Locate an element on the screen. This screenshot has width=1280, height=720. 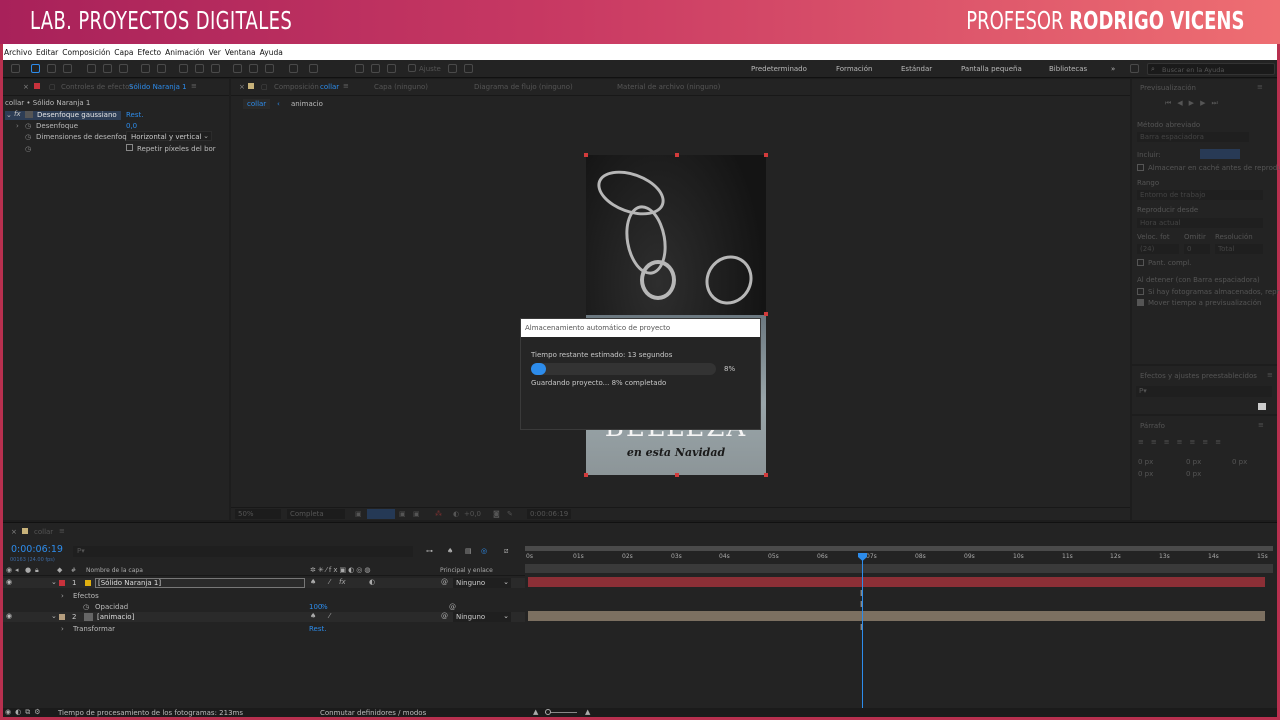
video-switch-icon: ◉ is located at coordinates (9, 570).